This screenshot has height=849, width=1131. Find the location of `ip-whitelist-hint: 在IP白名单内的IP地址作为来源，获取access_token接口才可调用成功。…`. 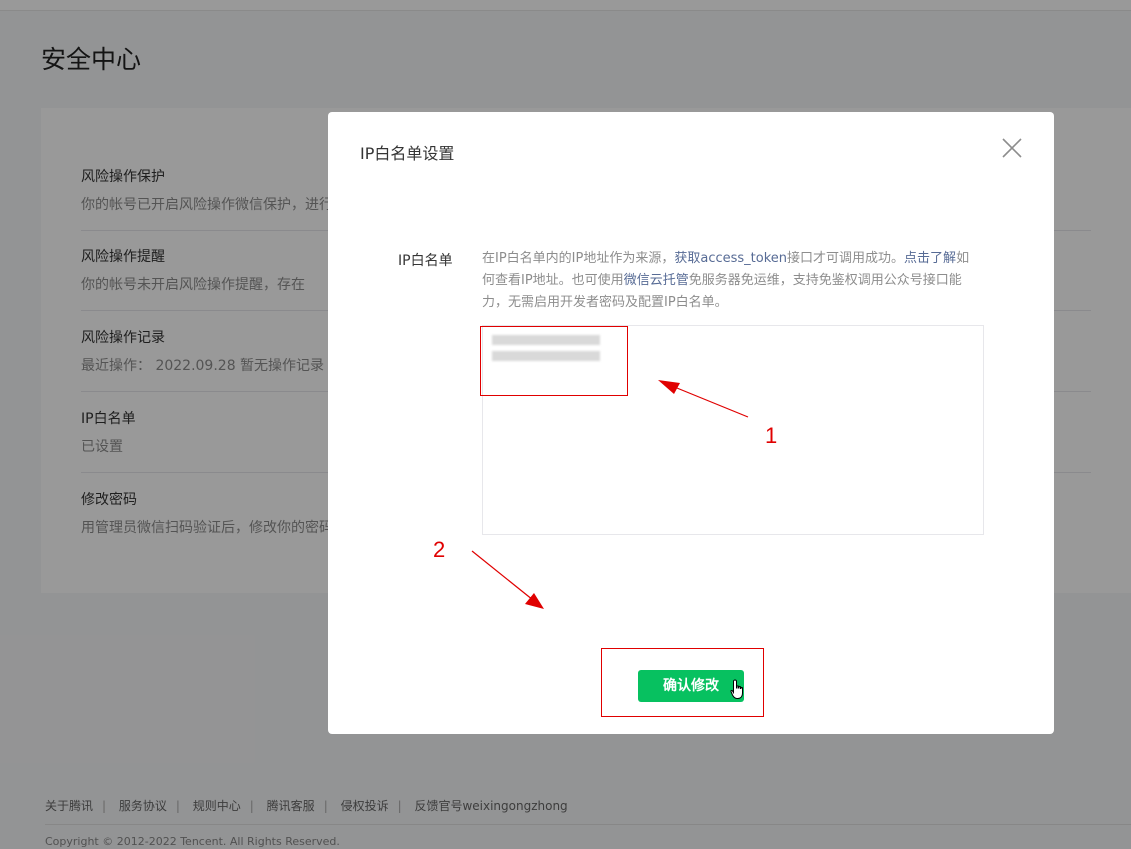

ip-whitelist-hint: 在IP白名单内的IP地址作为来源，获取access_token接口才可调用成功。… is located at coordinates (732, 281).